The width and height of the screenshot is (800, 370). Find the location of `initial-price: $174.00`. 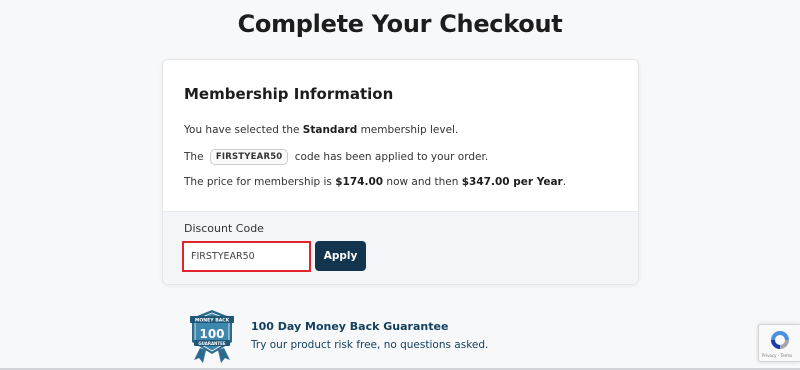

initial-price: $174.00 is located at coordinates (359, 182).